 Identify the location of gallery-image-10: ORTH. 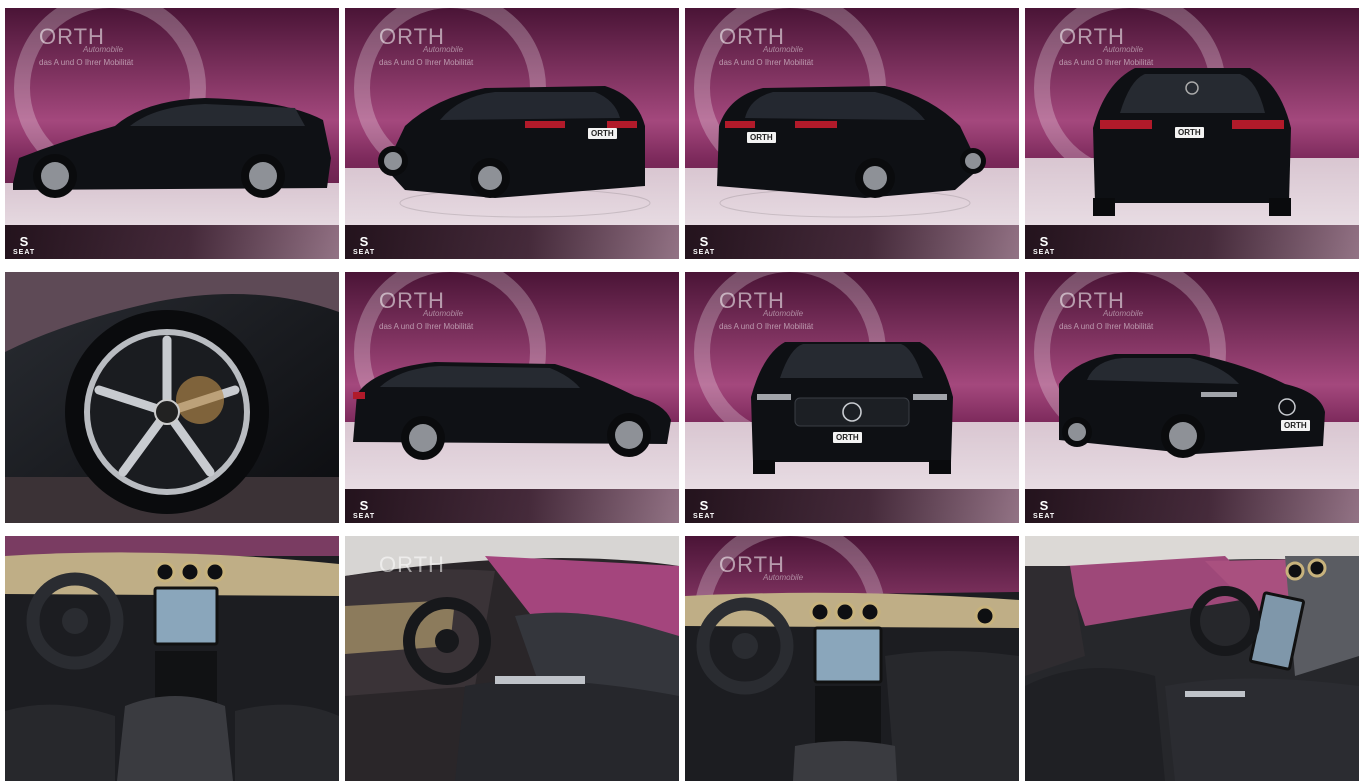
(512, 658).